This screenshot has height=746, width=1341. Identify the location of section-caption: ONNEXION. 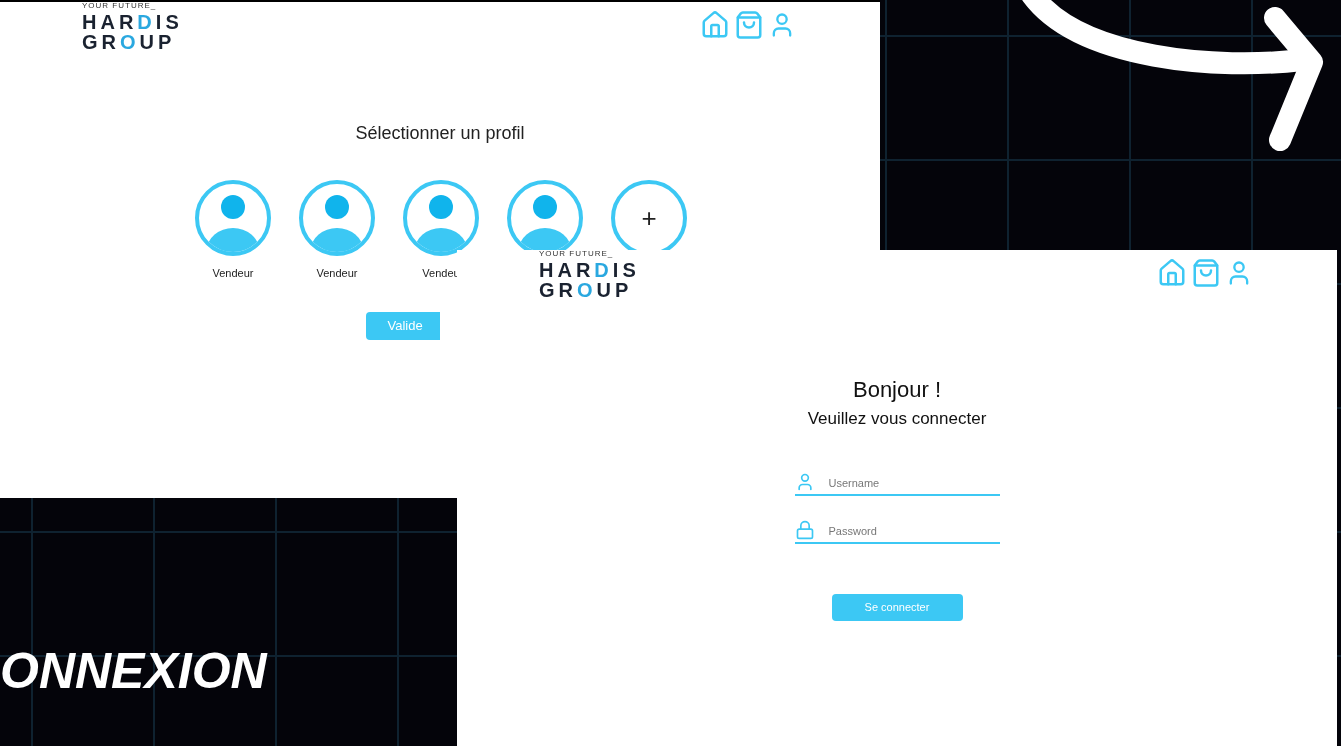
(133, 671).